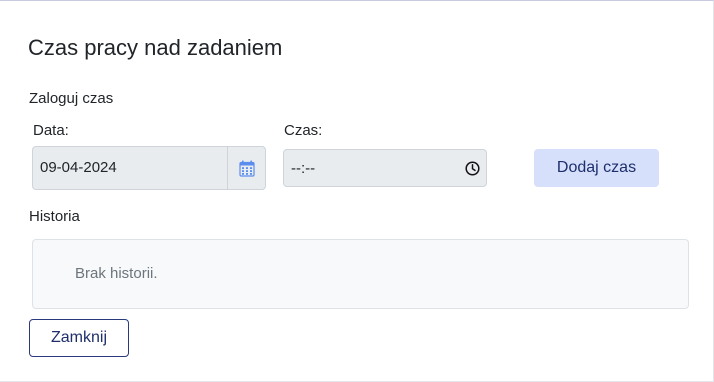  I want to click on date-picker-button, so click(246, 168).